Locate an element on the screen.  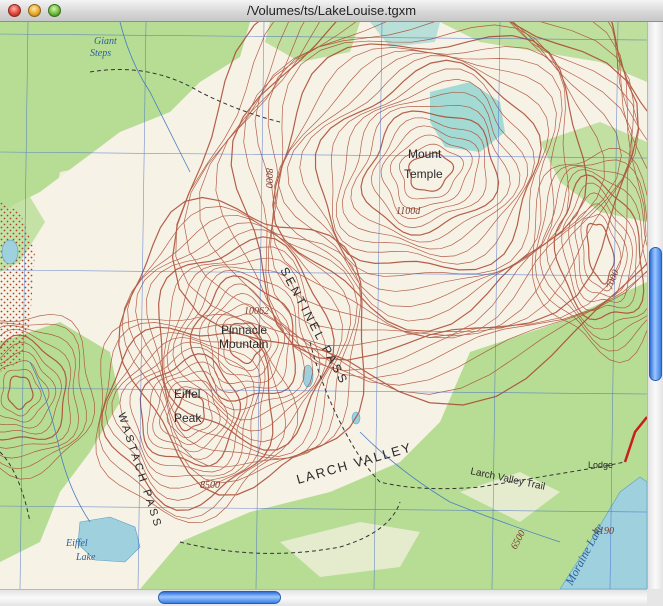
giant-steps-label-1: Giant is located at coordinates (105, 41).